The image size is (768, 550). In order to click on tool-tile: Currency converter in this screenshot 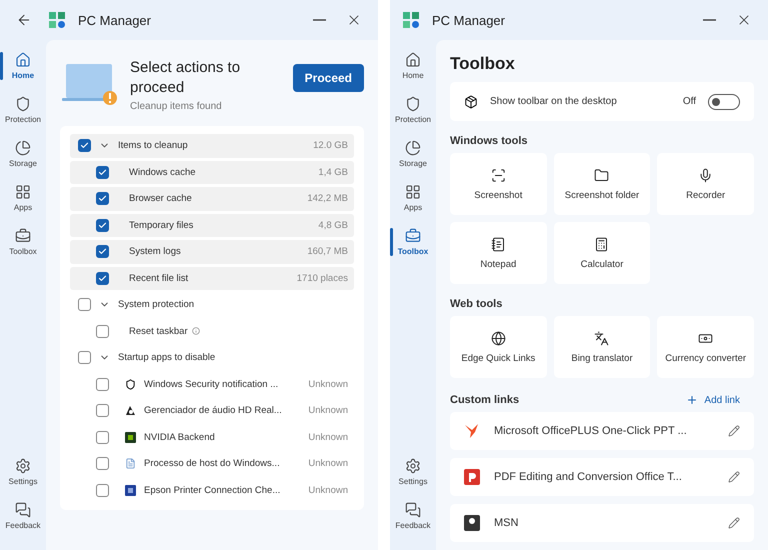, I will do `click(705, 347)`.